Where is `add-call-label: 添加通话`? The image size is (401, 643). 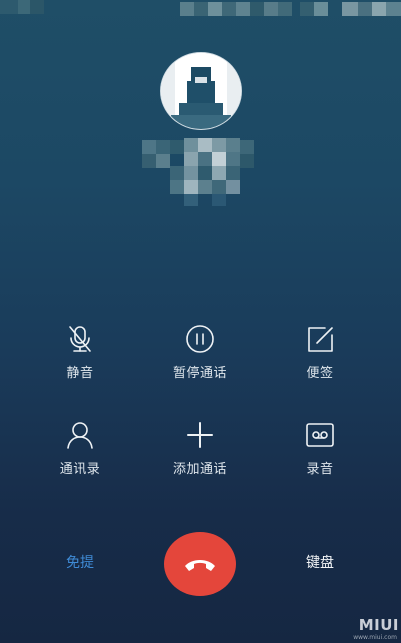
add-call-label: 添加通话 is located at coordinates (199, 469).